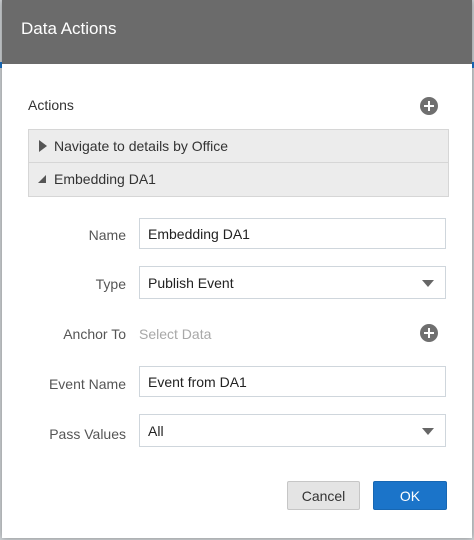 The image size is (474, 540). I want to click on anchor-to-placeholder: Select Data, so click(175, 334).